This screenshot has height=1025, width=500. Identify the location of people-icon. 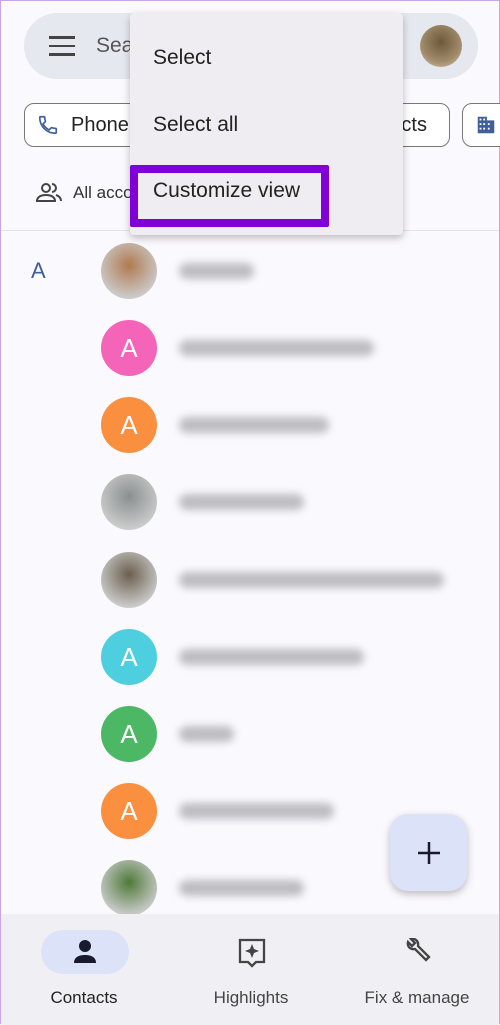
(48, 192).